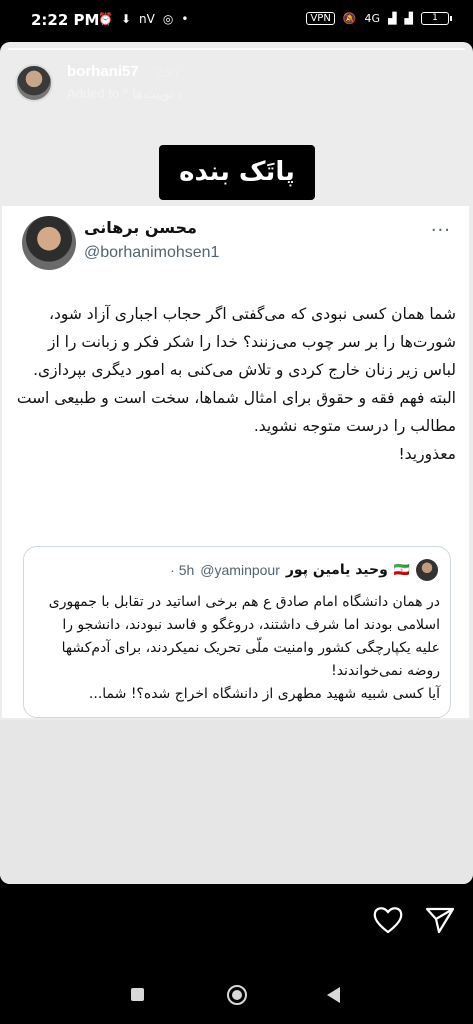 The width and height of the screenshot is (473, 1024). Describe the element at coordinates (152, 252) in the screenshot. I see `tweet-handle: @borhanimohsen1` at that location.